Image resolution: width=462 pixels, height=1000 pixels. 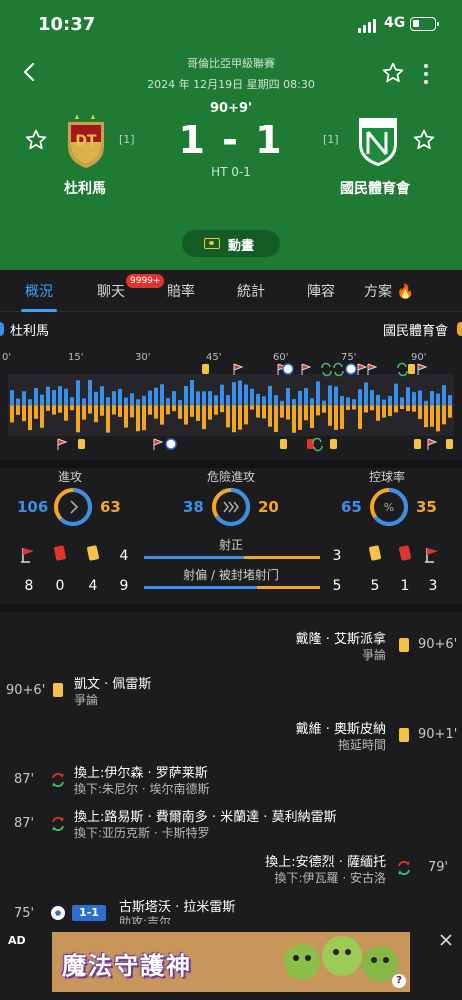 What do you see at coordinates (375, 188) in the screenshot?
I see `away-team-name: 國民體育會` at bounding box center [375, 188].